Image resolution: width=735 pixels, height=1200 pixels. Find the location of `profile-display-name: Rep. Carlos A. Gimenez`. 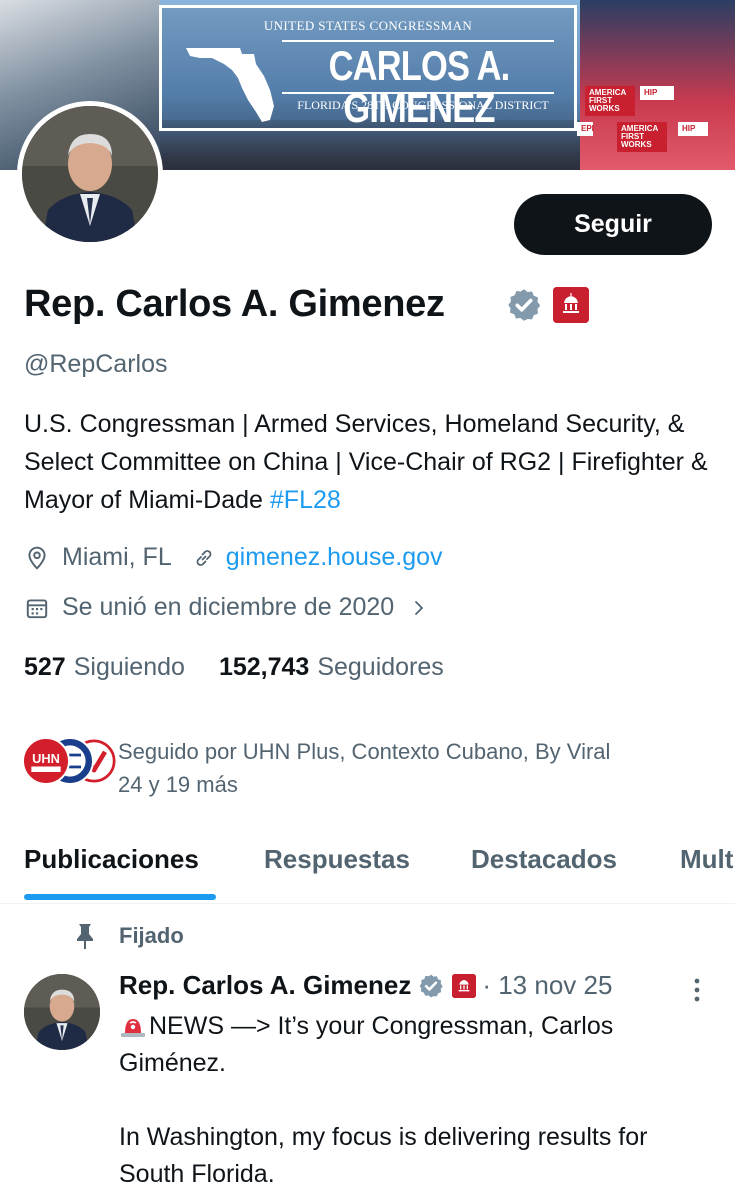

profile-display-name: Rep. Carlos A. Gimenez is located at coordinates (234, 304).